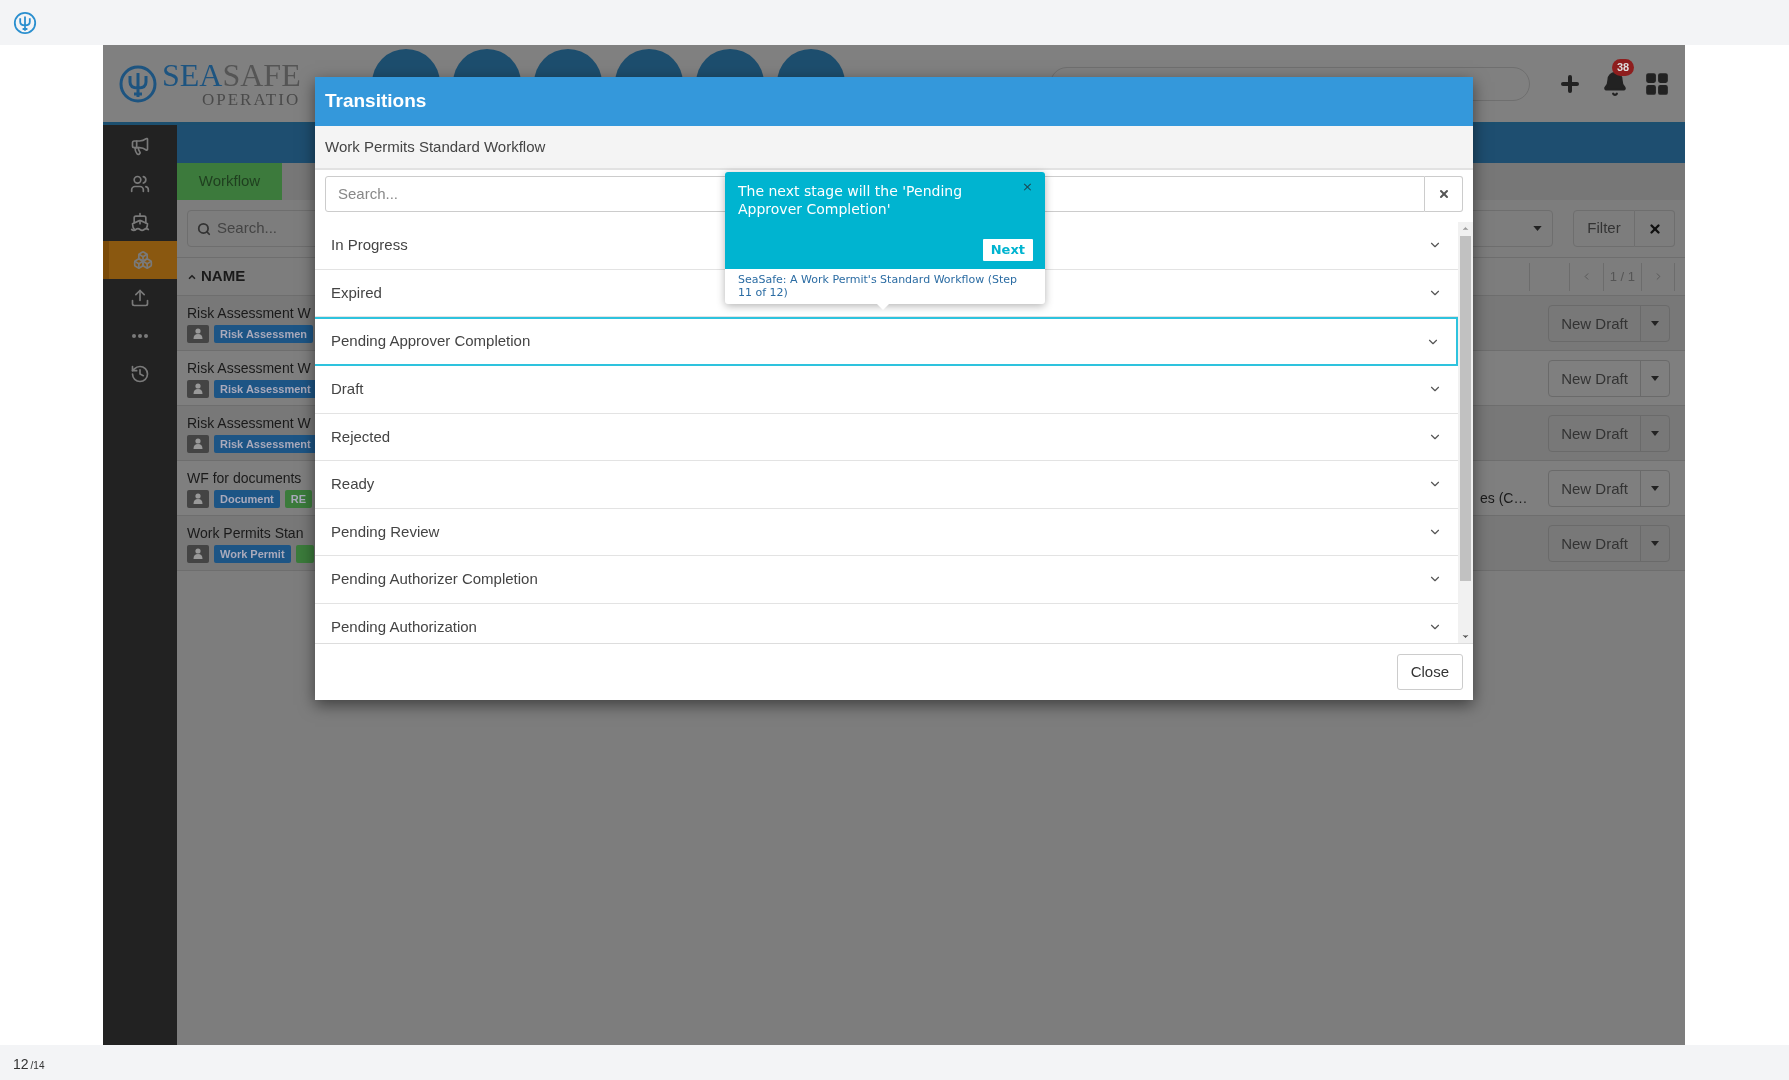 Image resolution: width=1789 pixels, height=1080 pixels. I want to click on logo-text: SEA, so click(192, 75).